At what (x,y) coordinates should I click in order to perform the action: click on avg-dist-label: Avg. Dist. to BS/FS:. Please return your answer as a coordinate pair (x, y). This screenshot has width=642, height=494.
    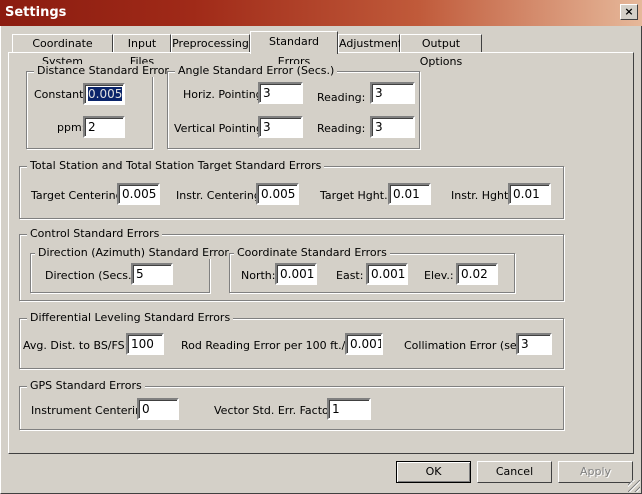
    Looking at the image, I should click on (76, 345).